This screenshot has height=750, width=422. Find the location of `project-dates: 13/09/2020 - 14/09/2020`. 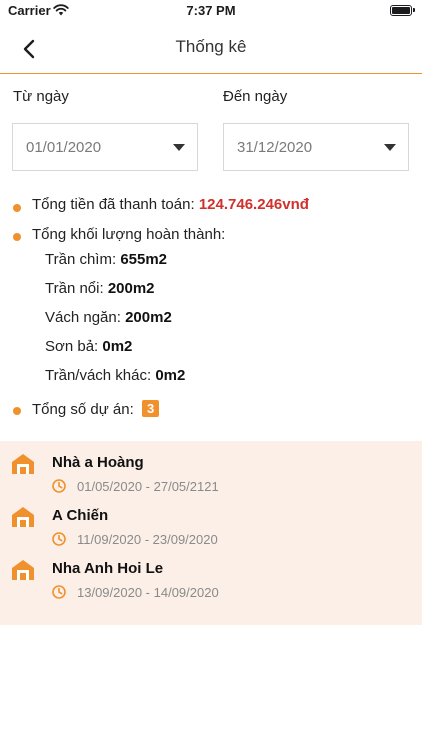

project-dates: 13/09/2020 - 14/09/2020 is located at coordinates (148, 592).